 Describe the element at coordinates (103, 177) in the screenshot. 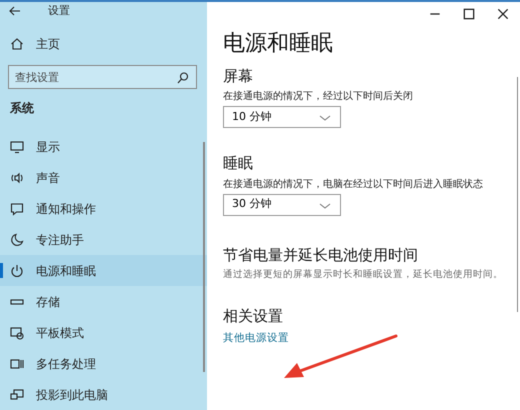

I see `sidebar-item: 声音` at that location.